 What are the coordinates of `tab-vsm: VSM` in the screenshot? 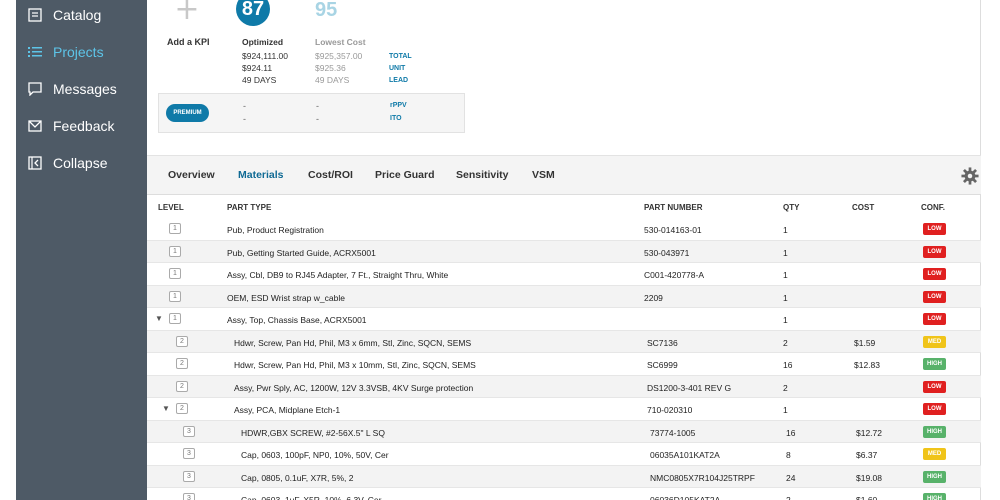 It's located at (543, 175).